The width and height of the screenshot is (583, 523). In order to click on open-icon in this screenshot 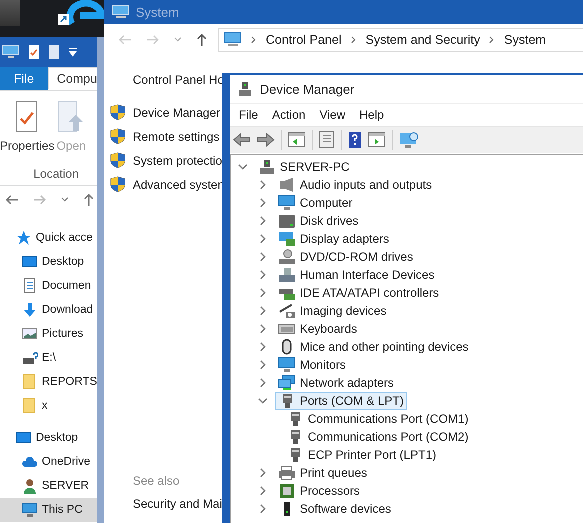, I will do `click(71, 117)`.